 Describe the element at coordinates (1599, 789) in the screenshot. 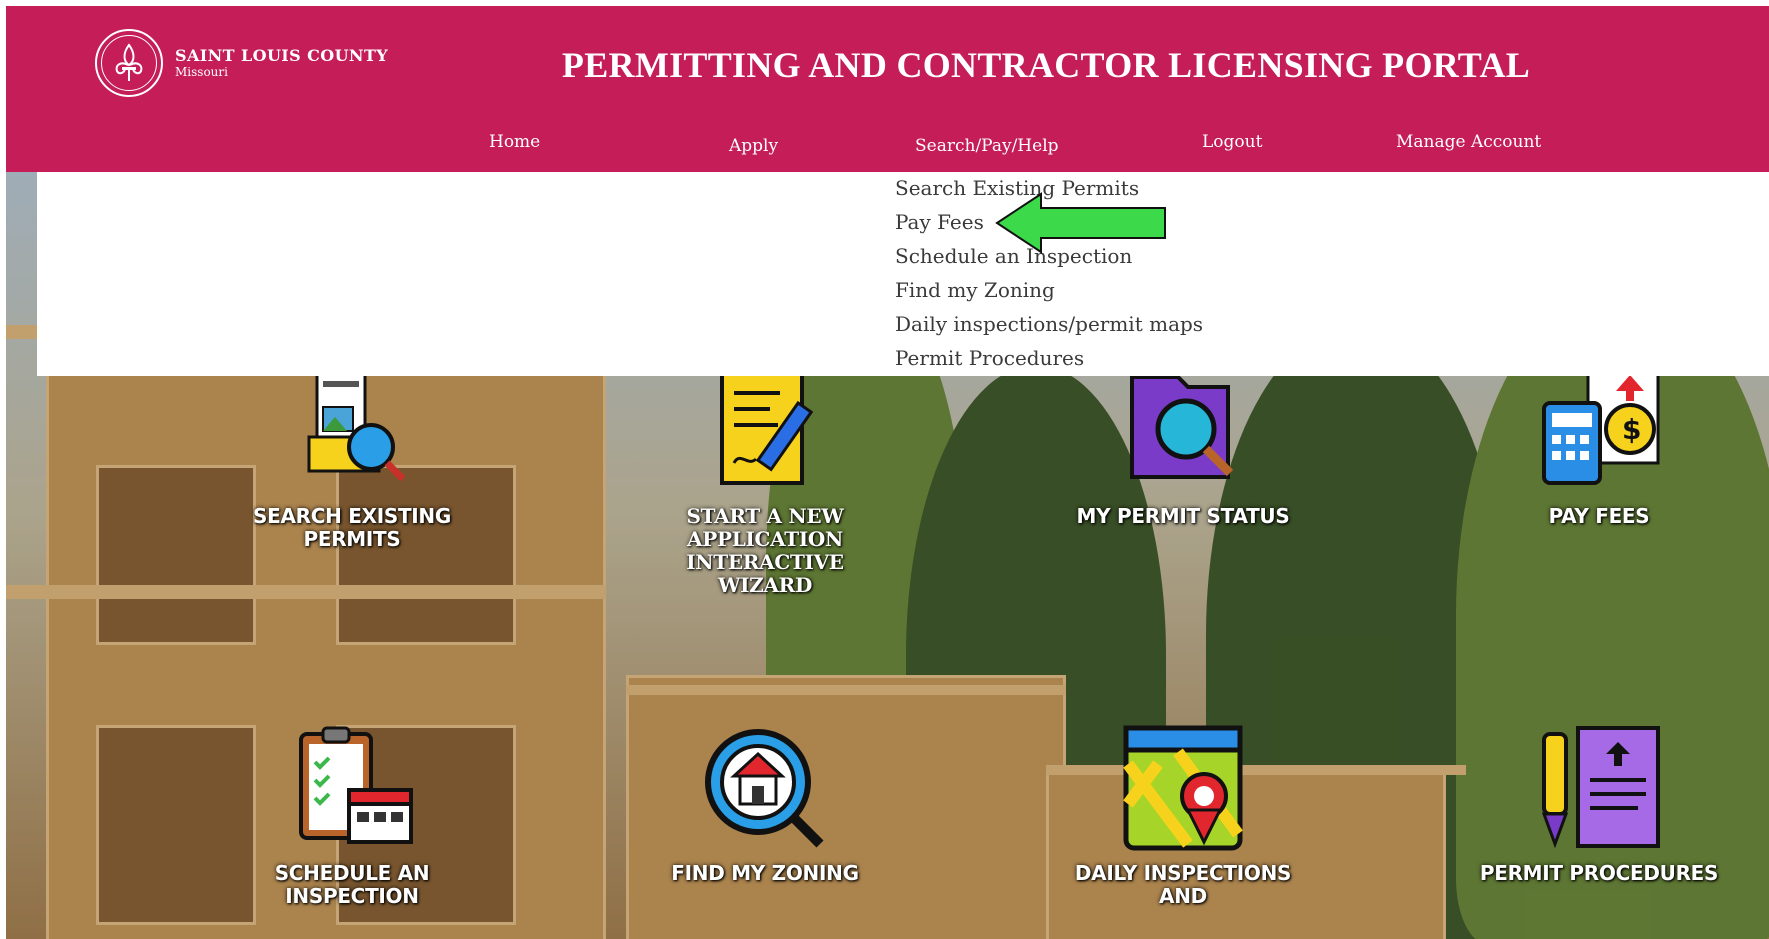

I see `pen-document-icon` at that location.